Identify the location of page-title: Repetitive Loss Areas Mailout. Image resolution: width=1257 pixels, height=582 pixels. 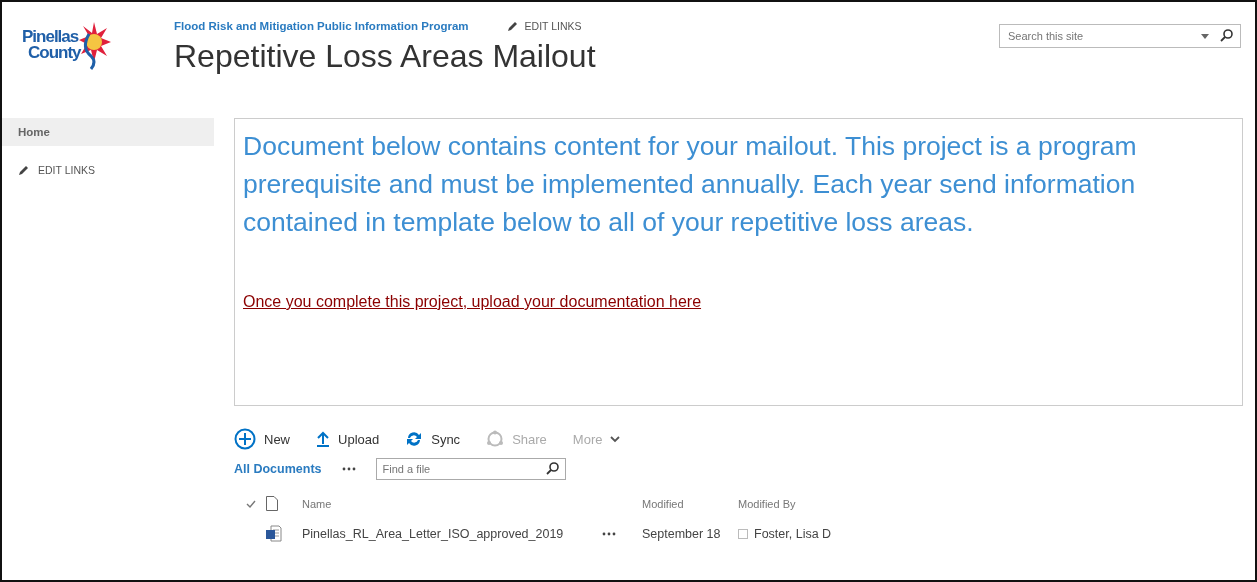
(385, 56).